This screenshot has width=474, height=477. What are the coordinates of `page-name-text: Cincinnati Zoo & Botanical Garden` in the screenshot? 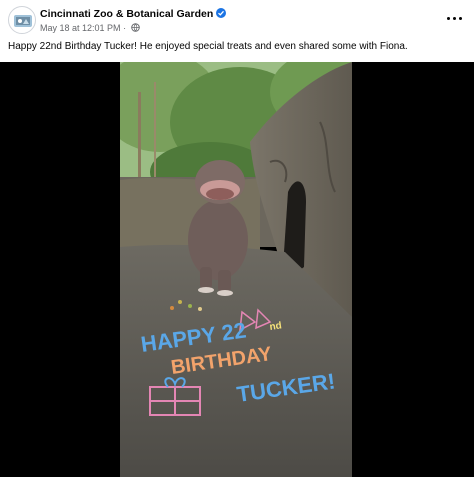 It's located at (126, 14).